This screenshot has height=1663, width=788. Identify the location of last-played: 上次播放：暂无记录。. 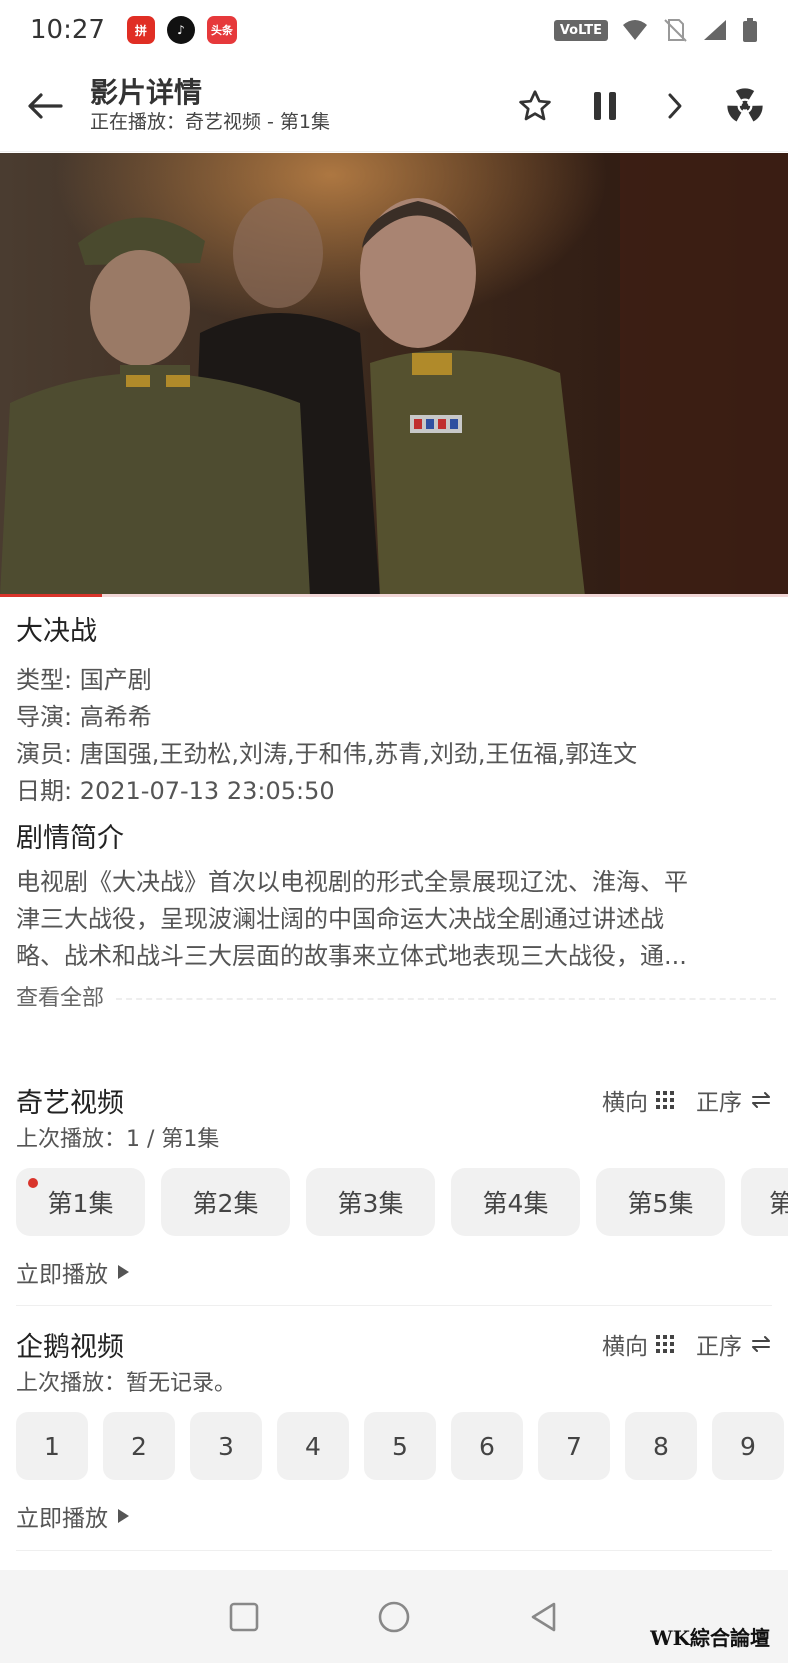
(126, 1383).